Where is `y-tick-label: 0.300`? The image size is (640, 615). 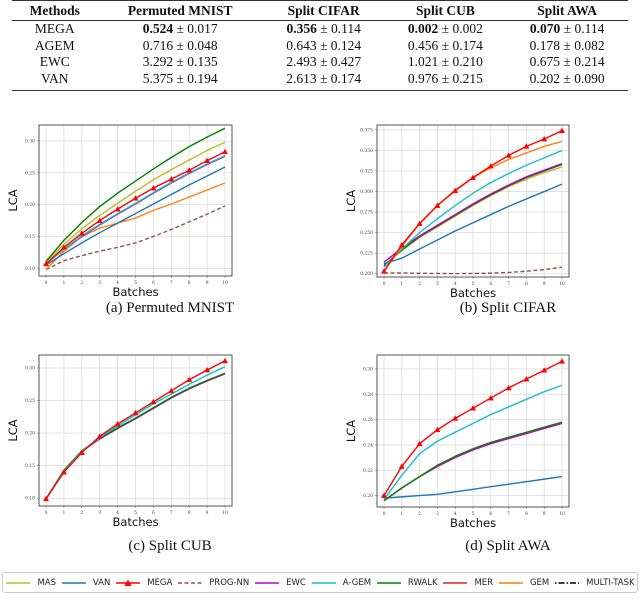
y-tick-label: 0.300 is located at coordinates (366, 192).